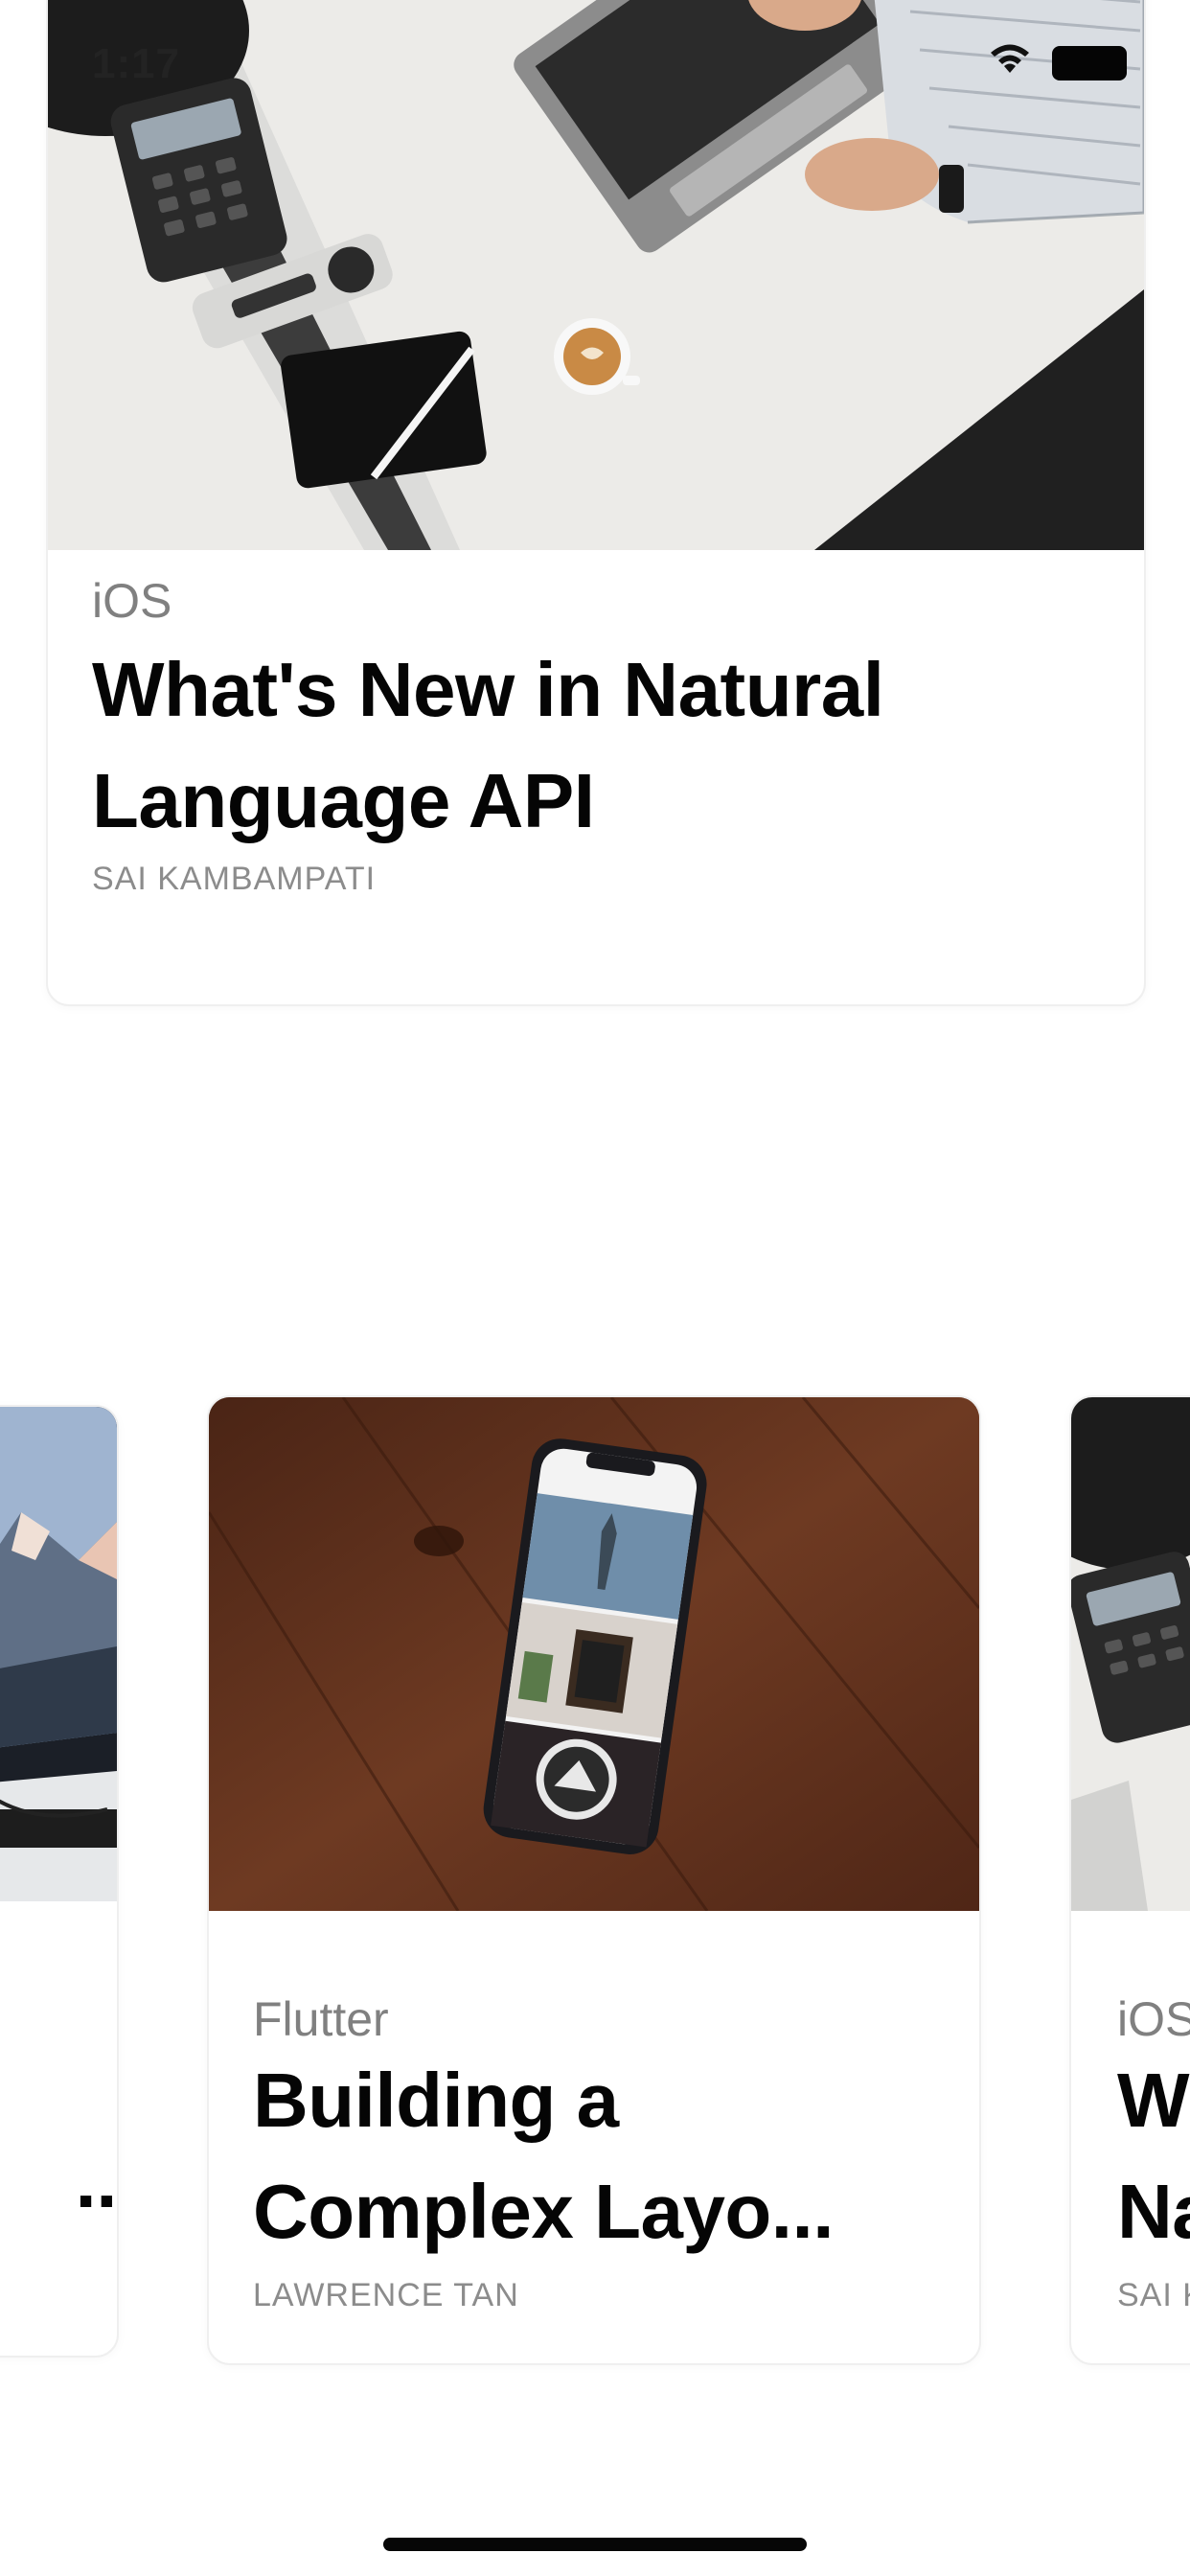  Describe the element at coordinates (595, 2544) in the screenshot. I see `home-indicator` at that location.